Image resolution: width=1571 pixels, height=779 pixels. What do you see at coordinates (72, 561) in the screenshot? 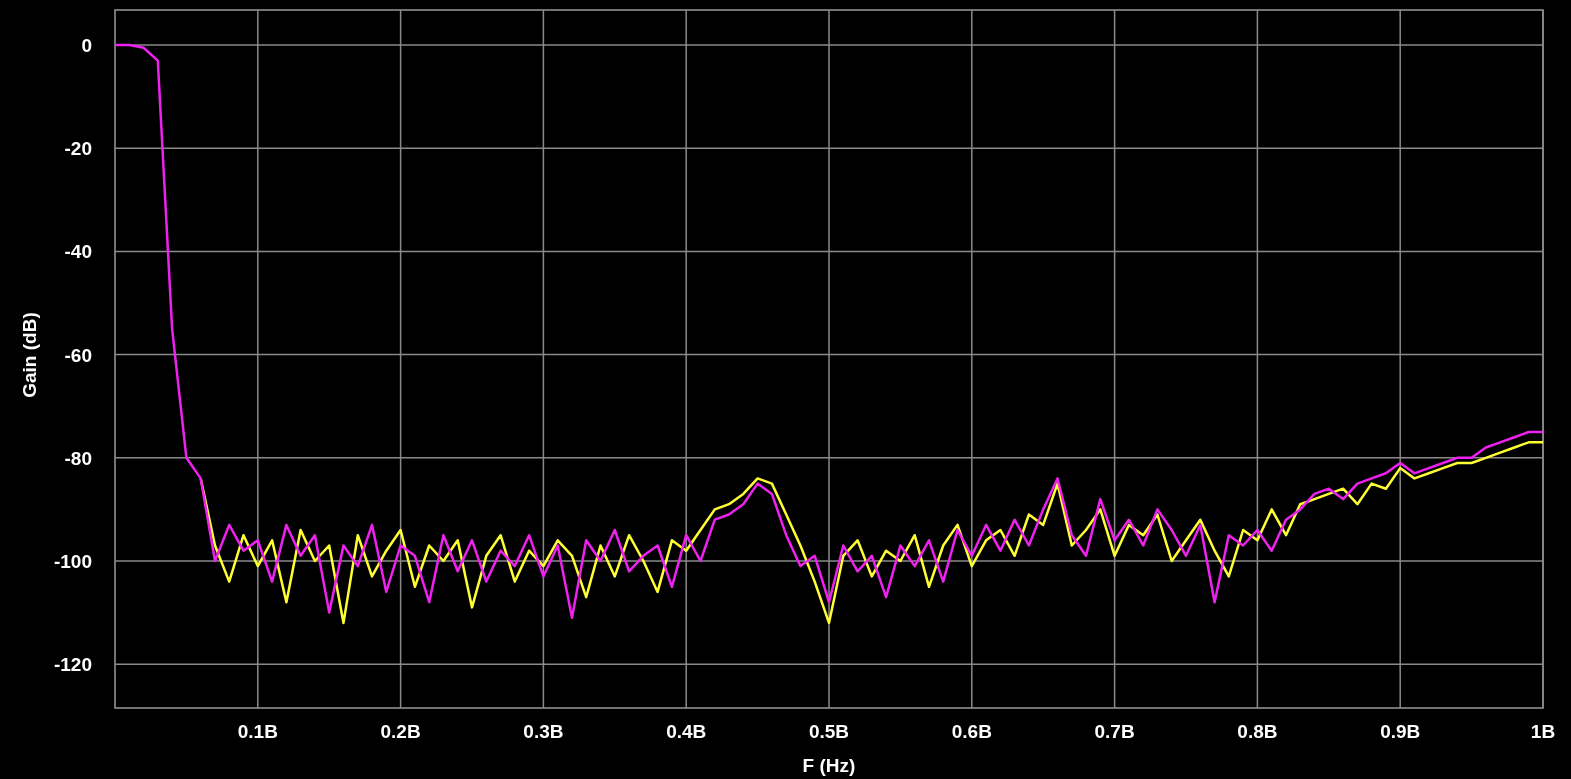
I see `axis-tick-label: -100` at bounding box center [72, 561].